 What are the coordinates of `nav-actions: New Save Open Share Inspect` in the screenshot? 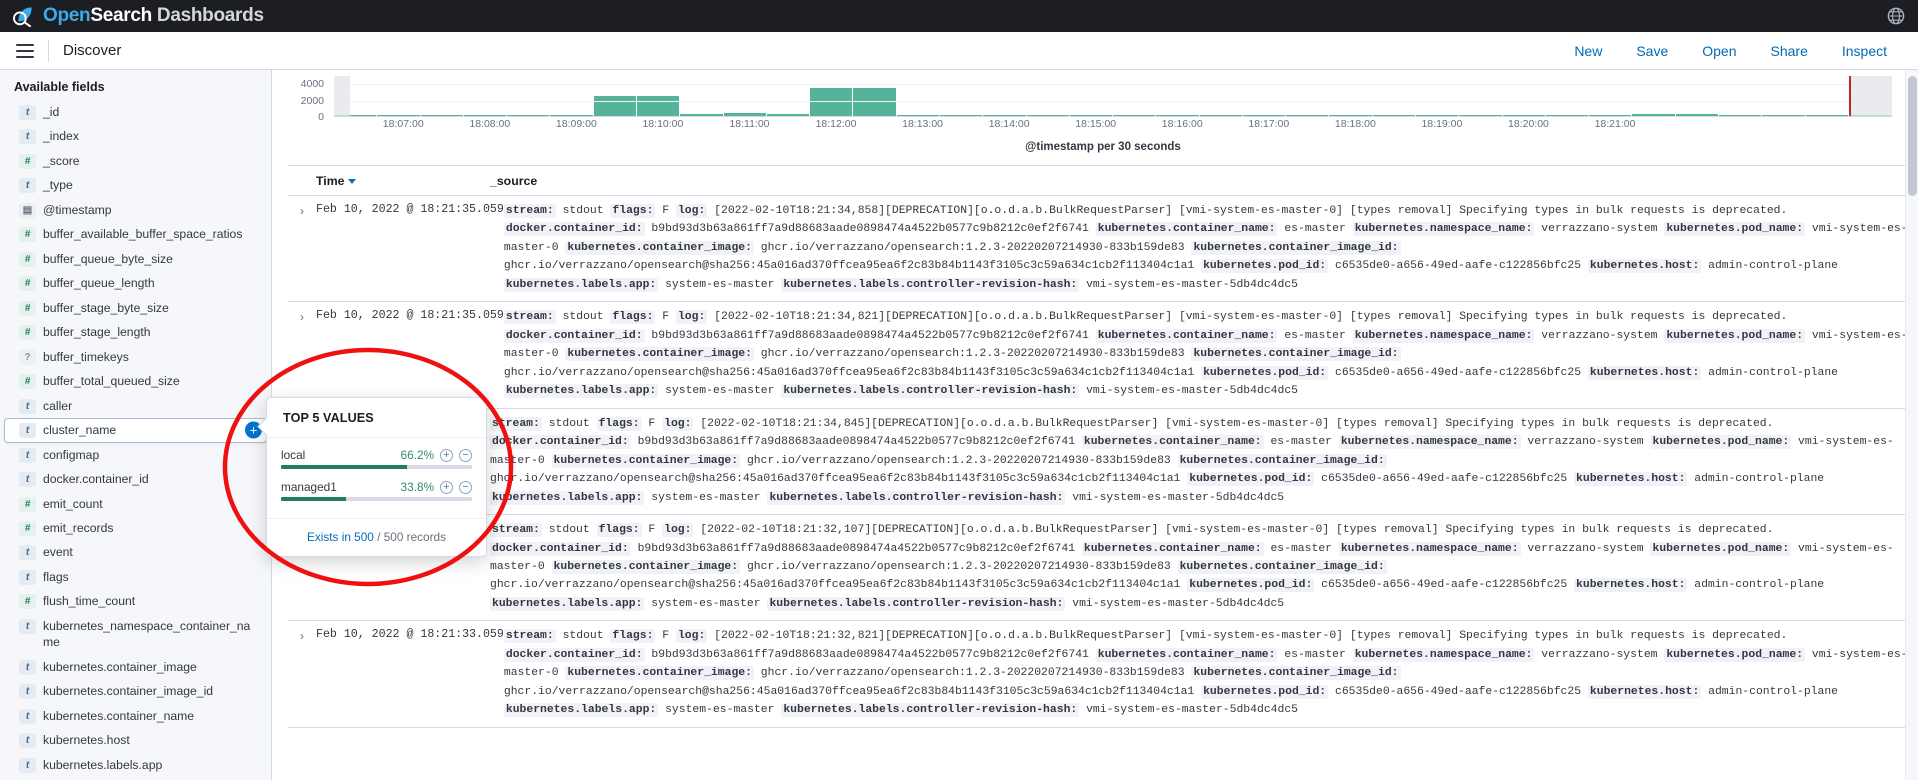 It's located at (1730, 51).